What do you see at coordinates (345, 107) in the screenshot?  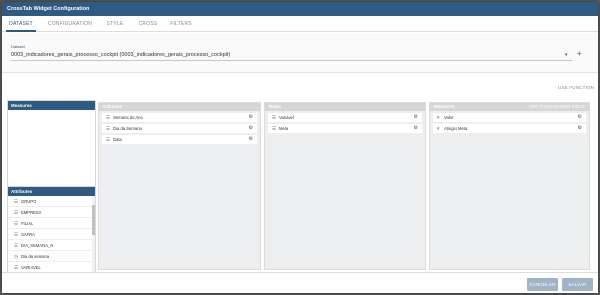 I see `rows-panel-title: Rows` at bounding box center [345, 107].